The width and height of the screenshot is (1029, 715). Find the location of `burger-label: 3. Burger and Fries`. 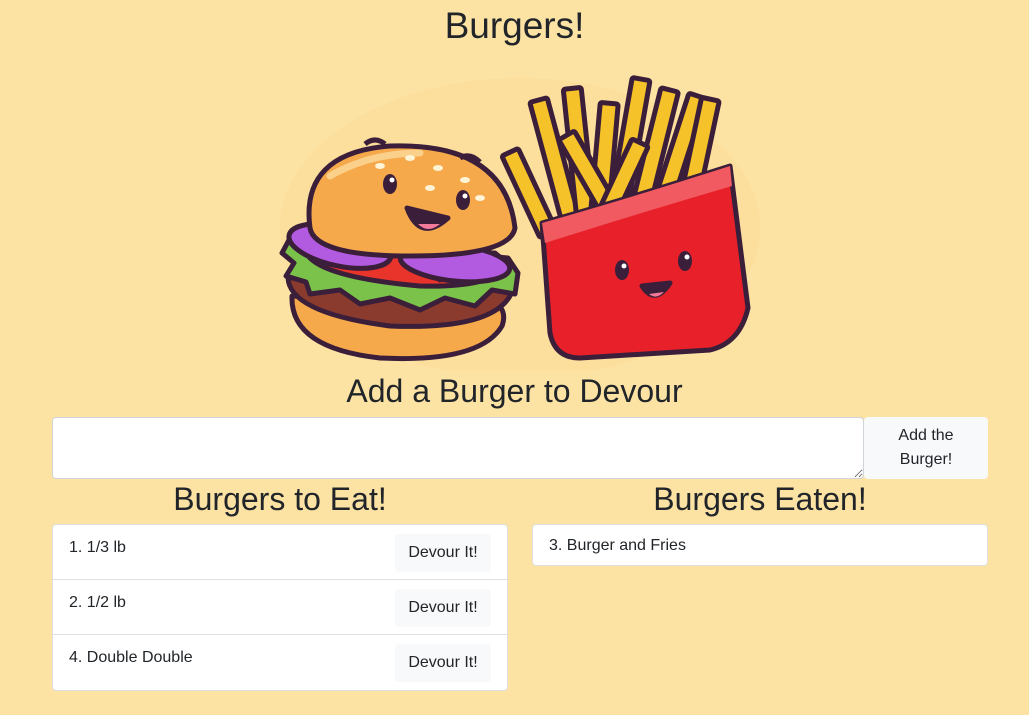

burger-label: 3. Burger and Fries is located at coordinates (617, 545).